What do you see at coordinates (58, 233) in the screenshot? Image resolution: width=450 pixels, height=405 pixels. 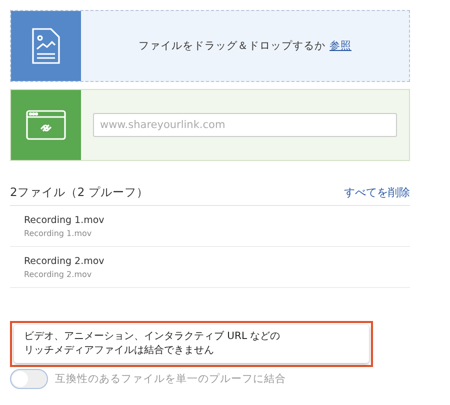 I see `file-subtitle: Recording 1.mov` at bounding box center [58, 233].